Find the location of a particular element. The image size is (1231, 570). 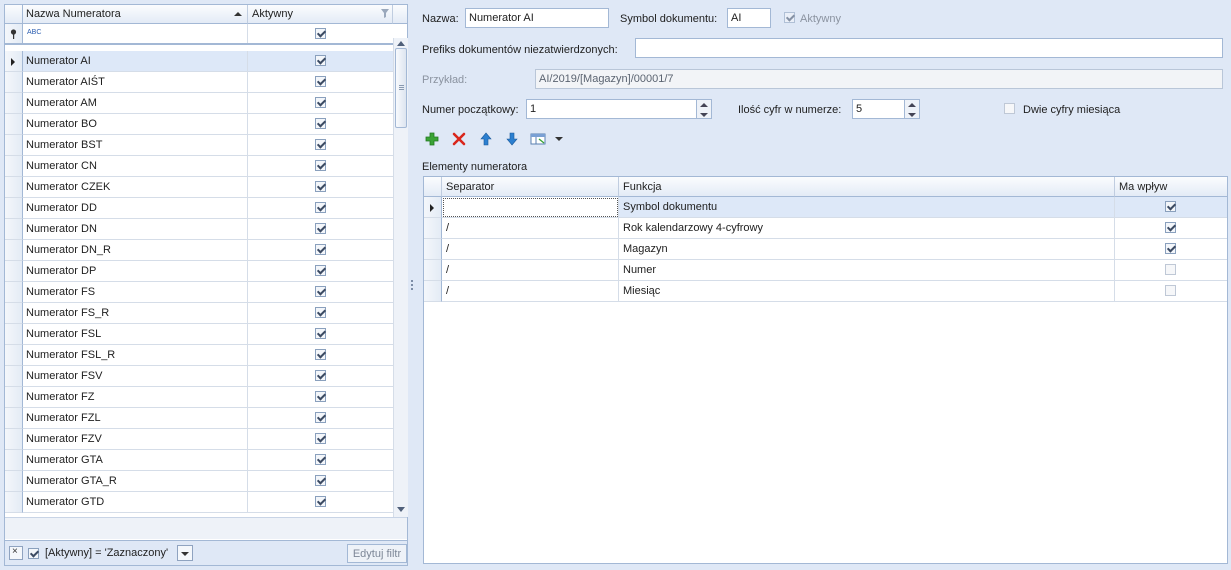

numerator-name-cell: Numerator GTA is located at coordinates (135, 460).